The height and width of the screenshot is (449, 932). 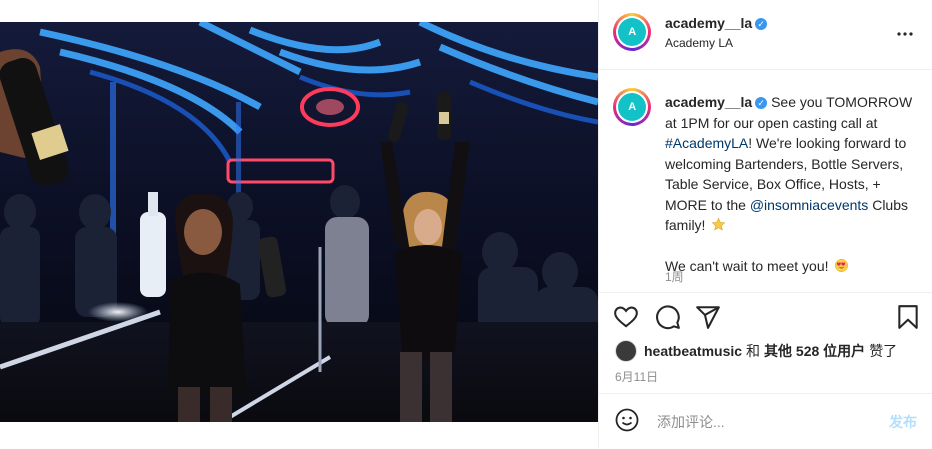 I want to click on add-comment-bar: 发布, so click(x=765, y=421).